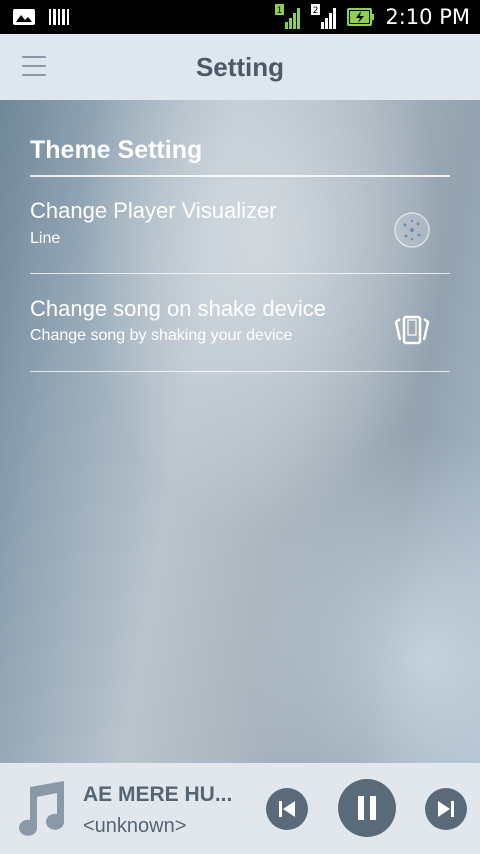  I want to click on status-left, so click(41, 17).